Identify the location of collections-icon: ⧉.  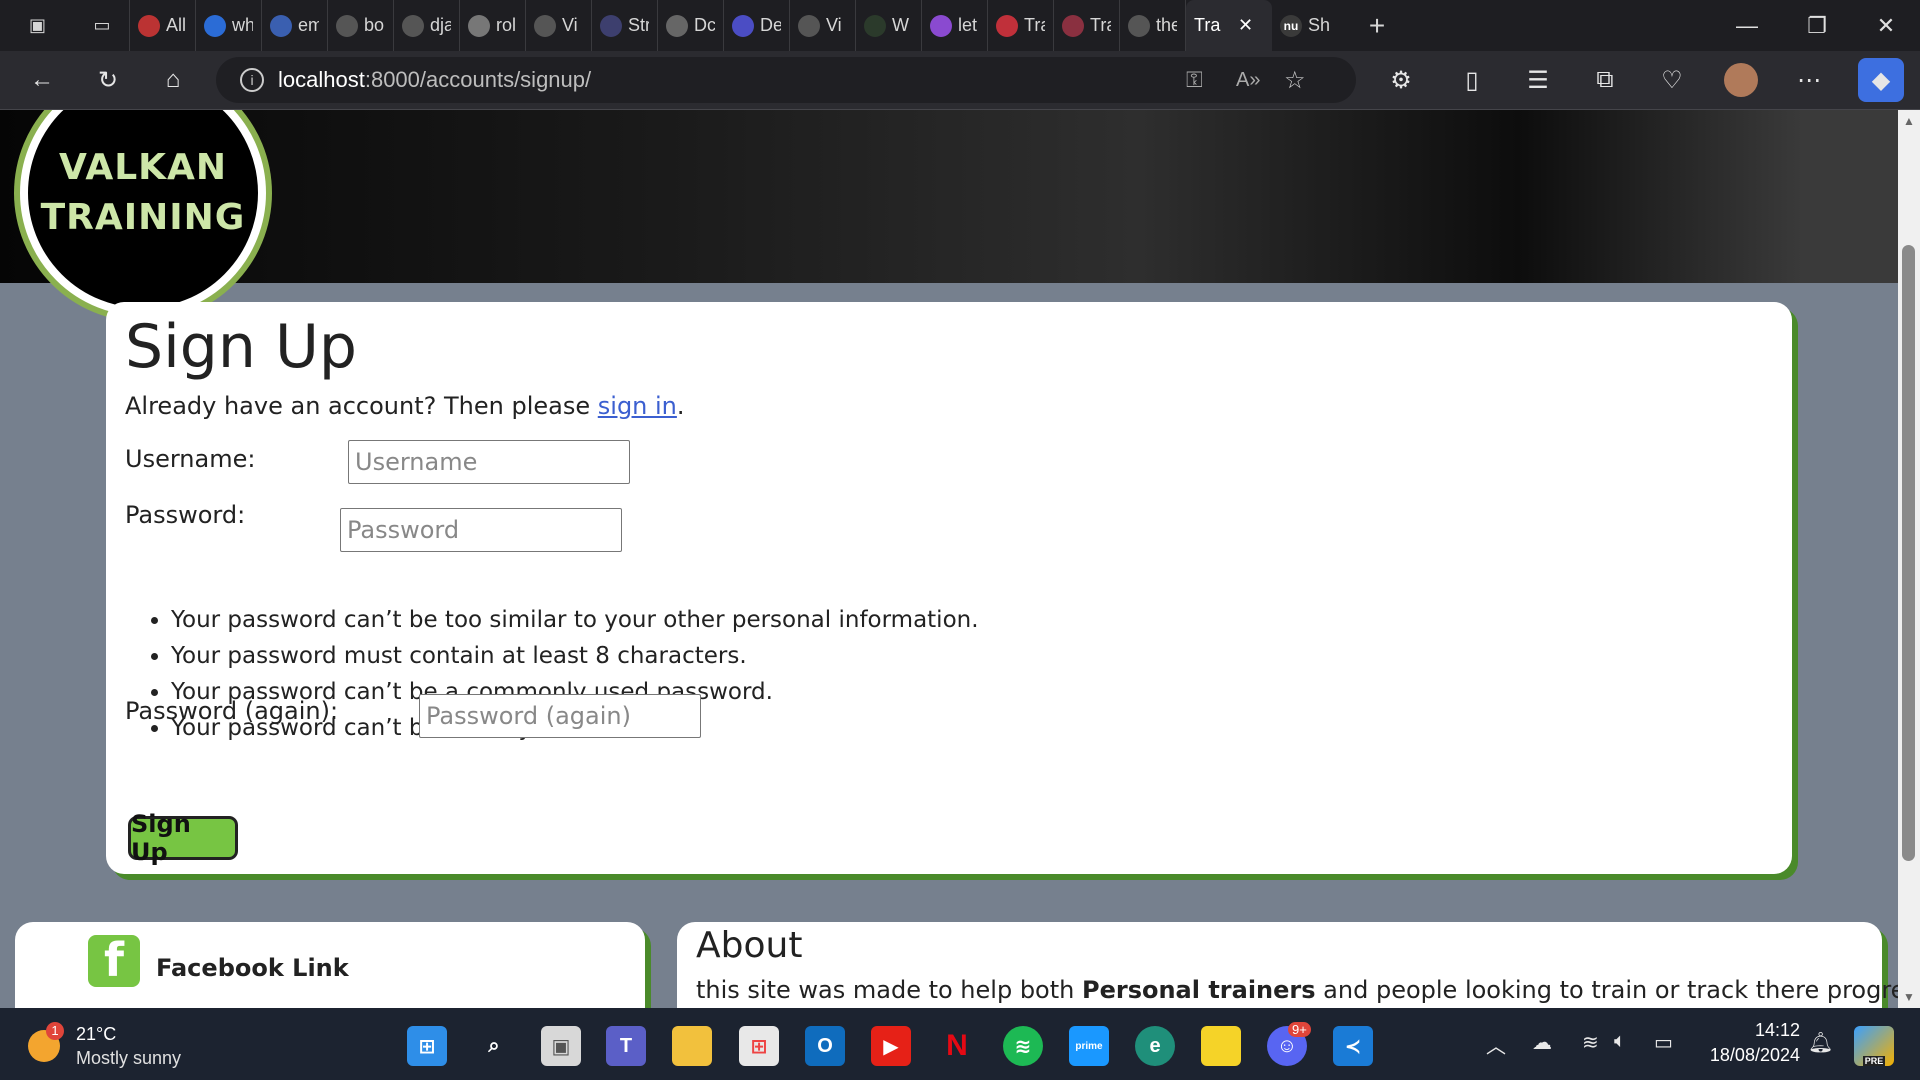
(1605, 80).